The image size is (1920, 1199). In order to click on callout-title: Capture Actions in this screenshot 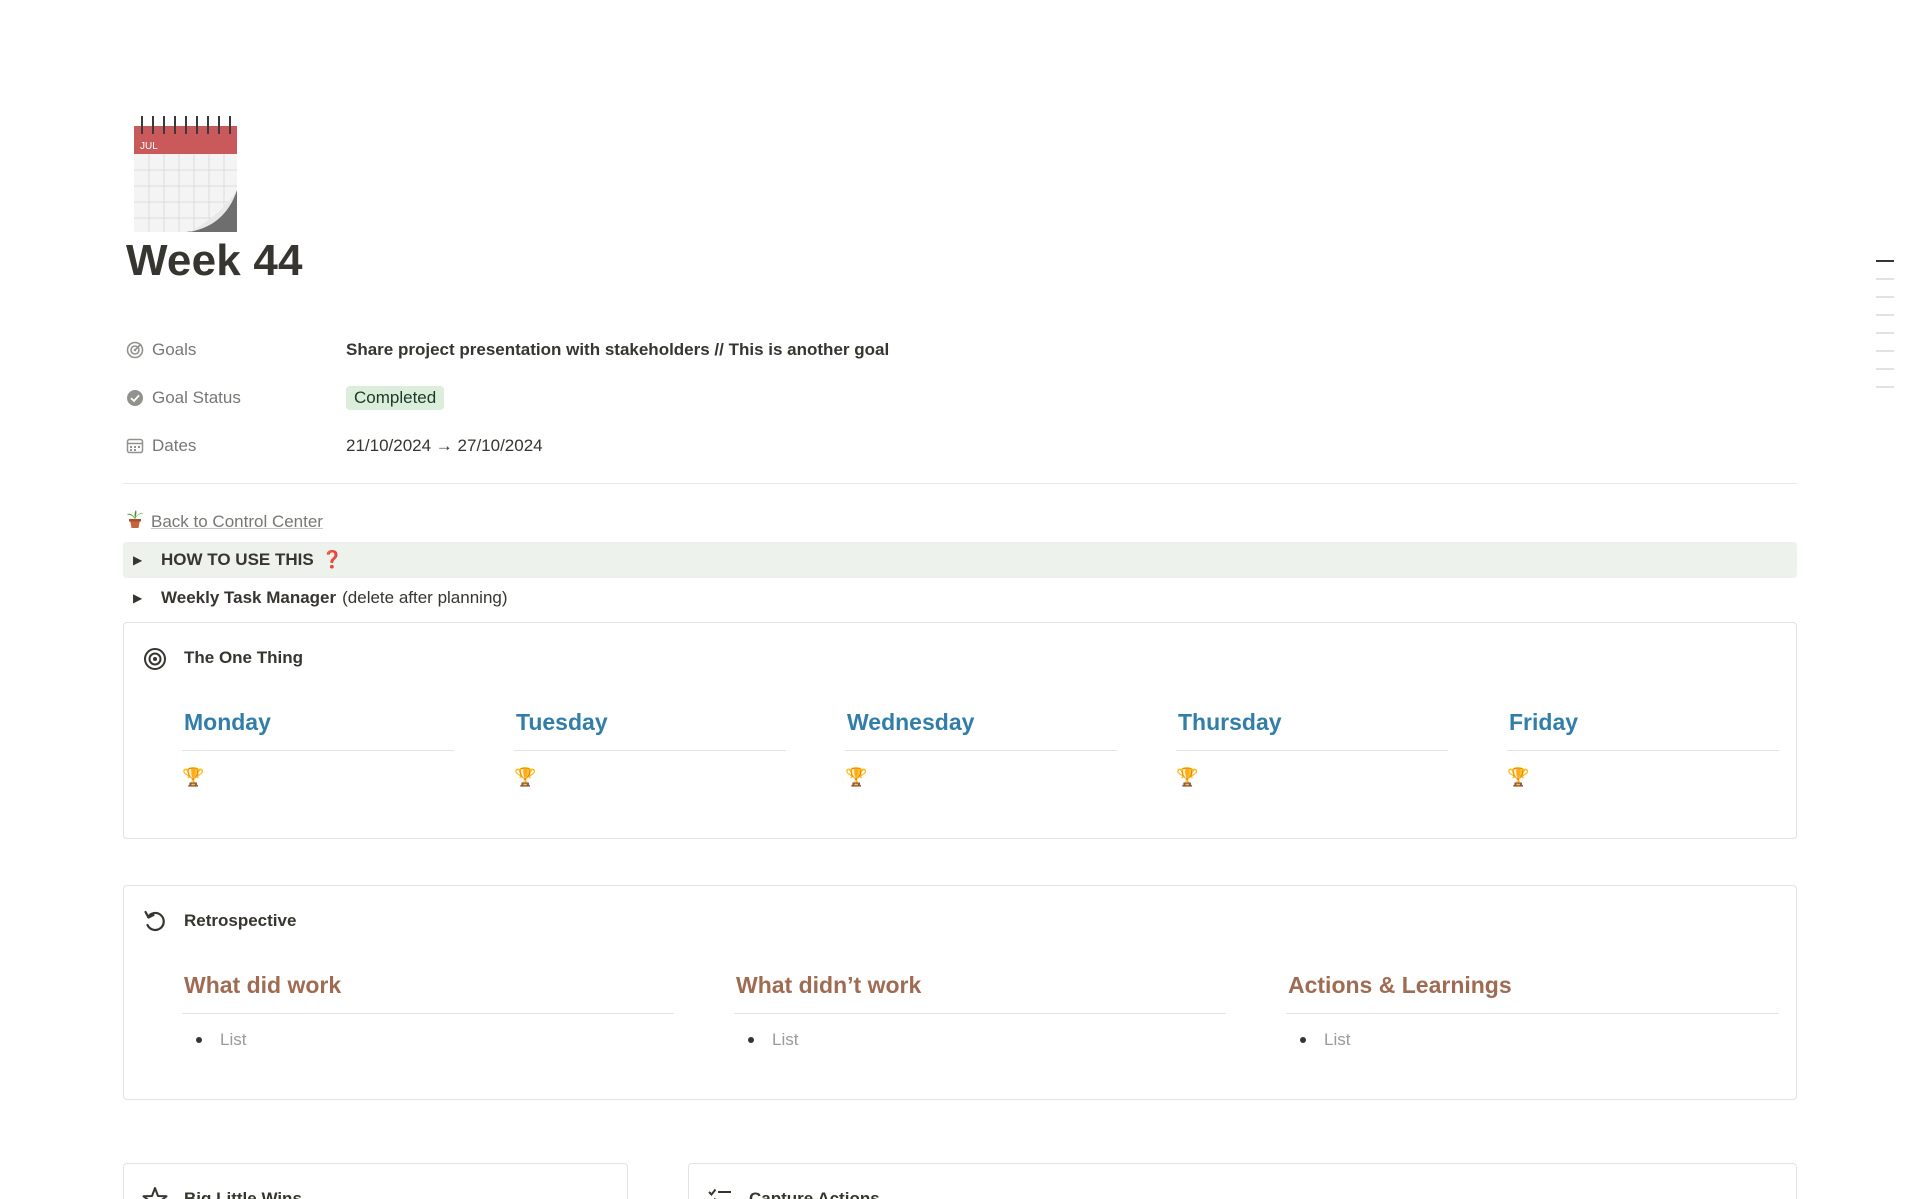, I will do `click(814, 1194)`.